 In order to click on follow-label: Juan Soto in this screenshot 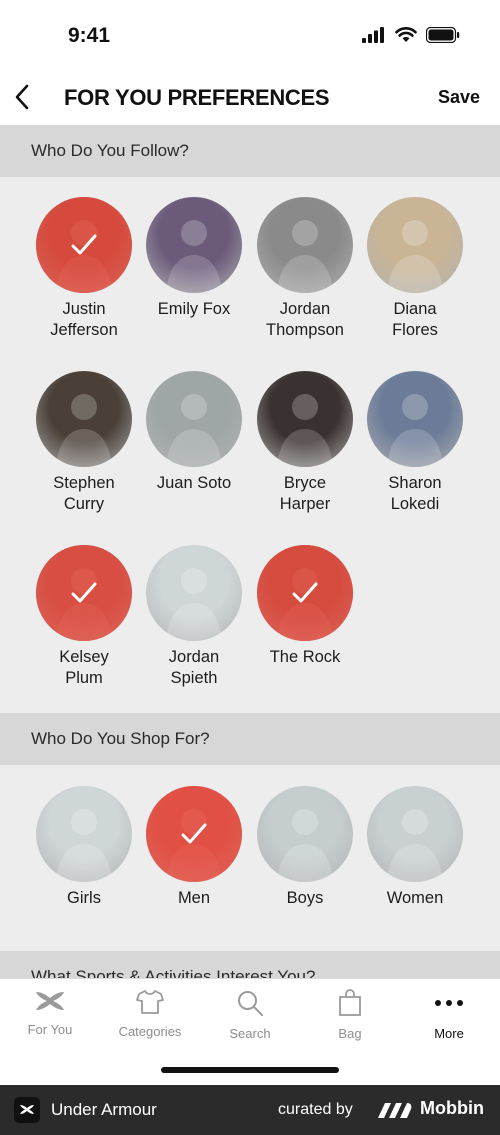, I will do `click(194, 483)`.